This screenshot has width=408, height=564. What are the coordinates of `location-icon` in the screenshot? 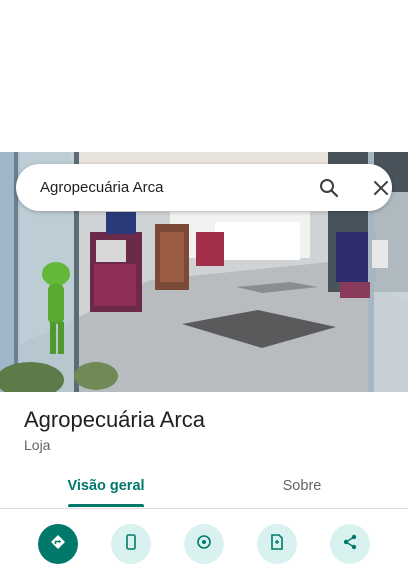 It's located at (204, 544).